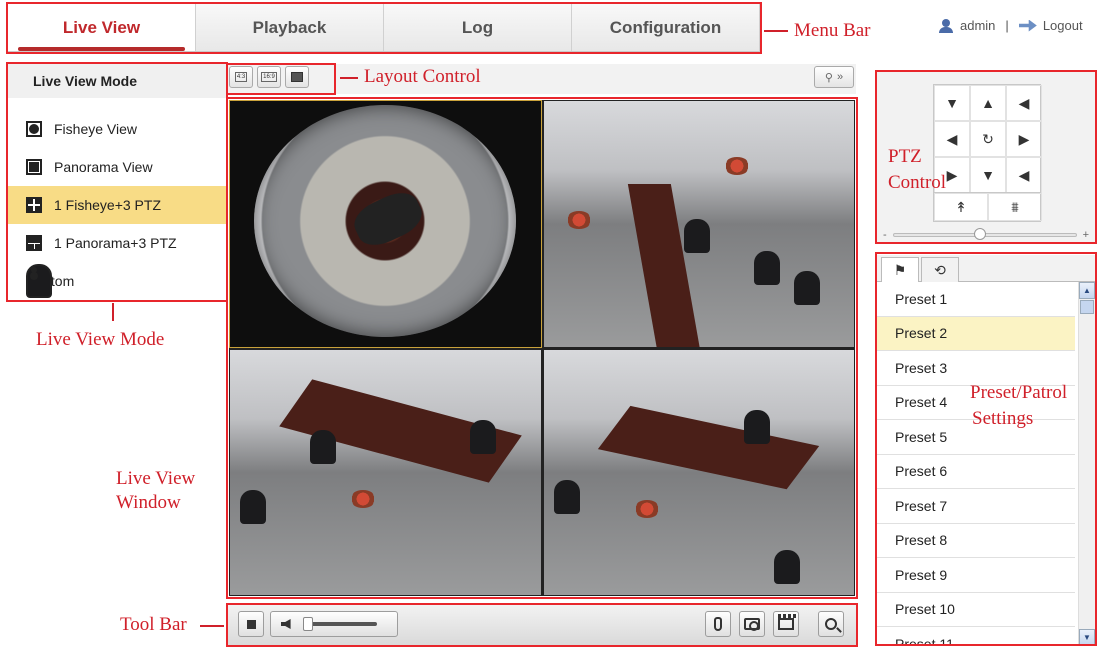  I want to click on ptz-control-annotation-label-1: PTZ, so click(905, 156).